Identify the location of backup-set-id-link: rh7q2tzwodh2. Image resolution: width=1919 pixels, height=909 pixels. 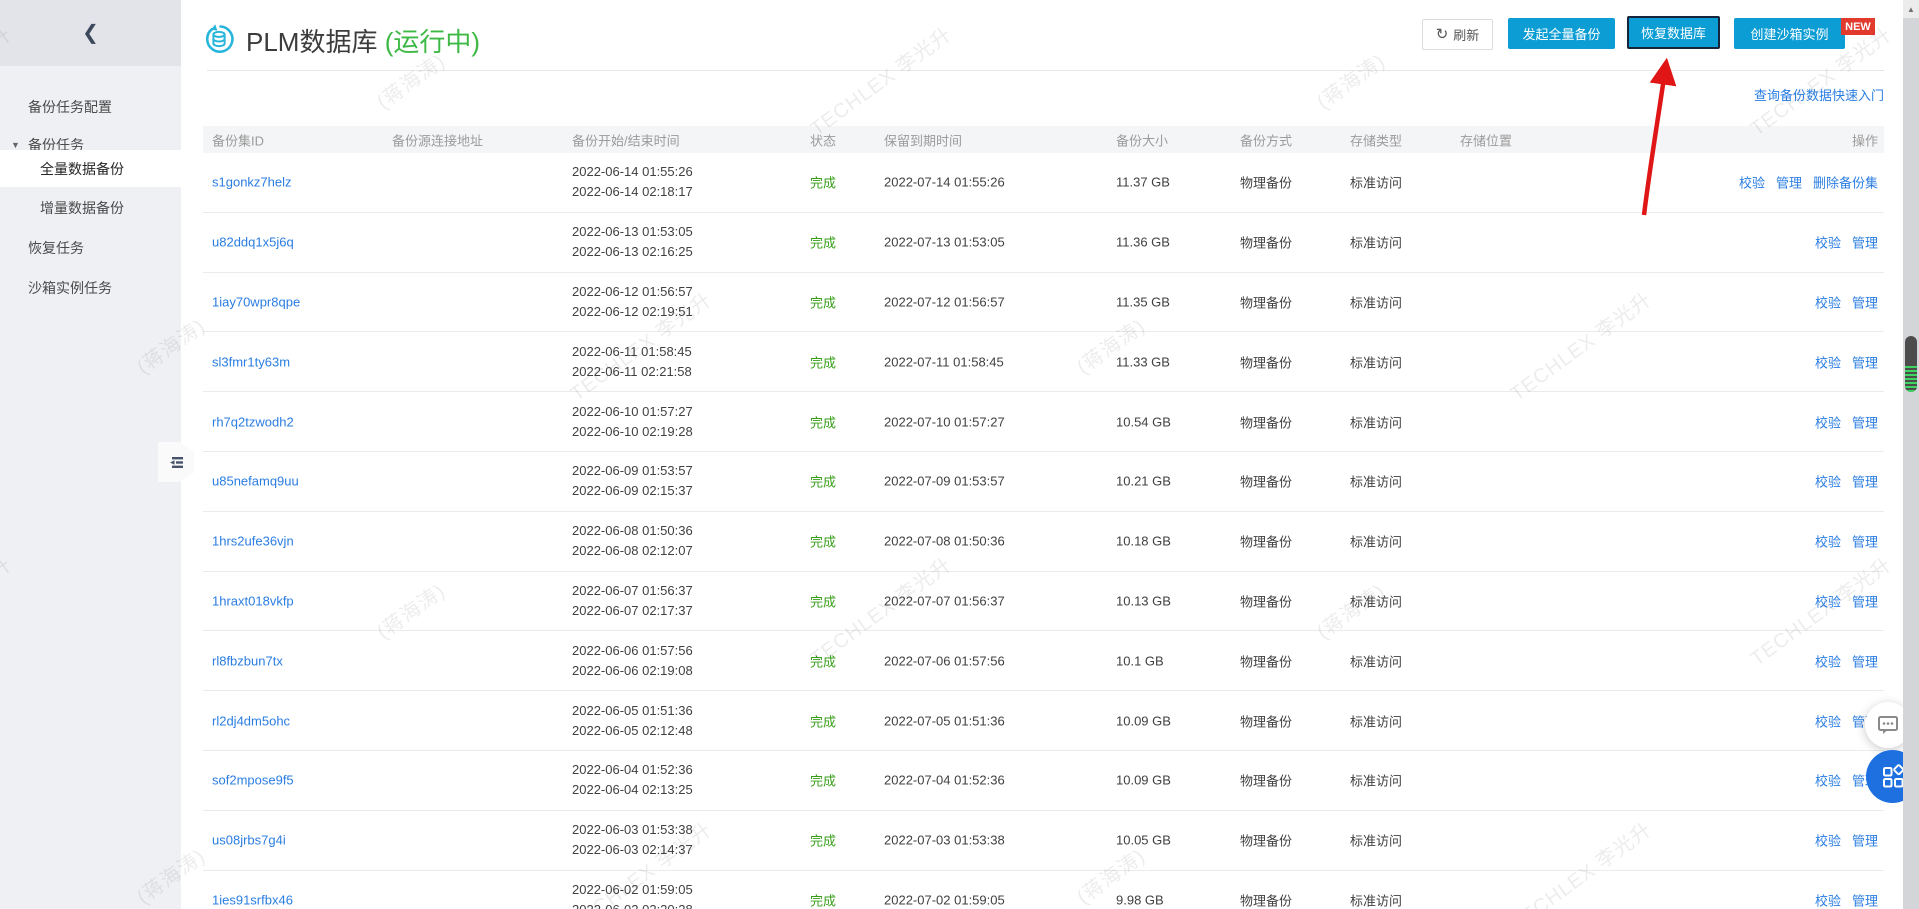
(253, 421).